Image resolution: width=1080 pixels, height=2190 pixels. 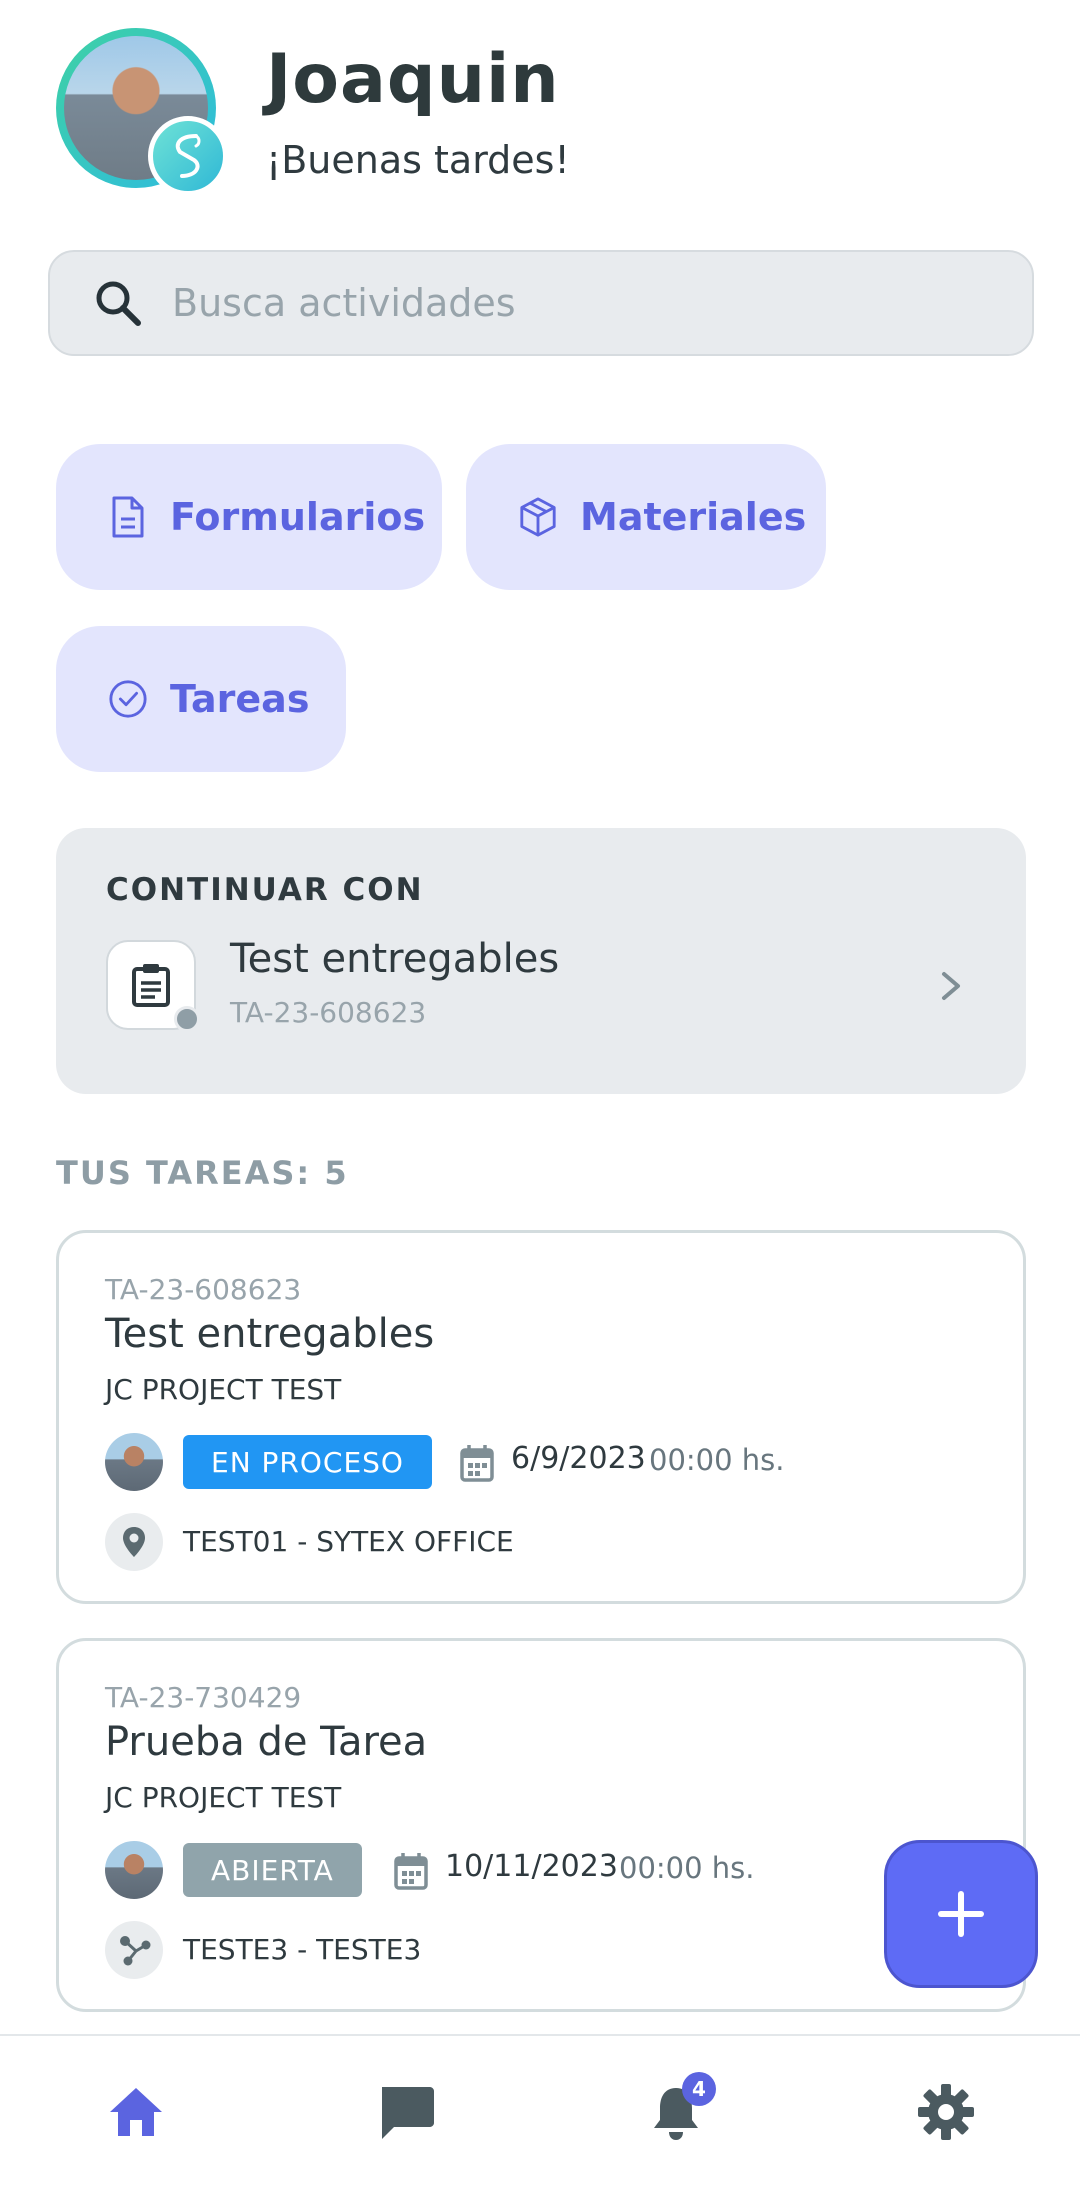 I want to click on task-title: Prueba de Tarea, so click(x=266, y=1742).